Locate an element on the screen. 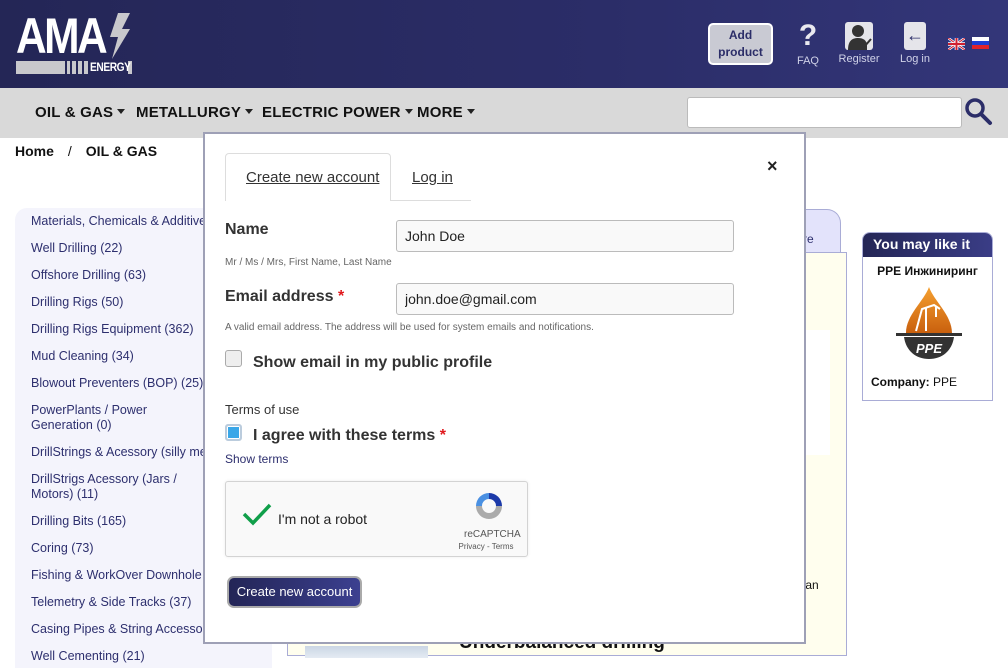 Image resolution: width=1008 pixels, height=668 pixels. user-check-icon is located at coordinates (859, 36).